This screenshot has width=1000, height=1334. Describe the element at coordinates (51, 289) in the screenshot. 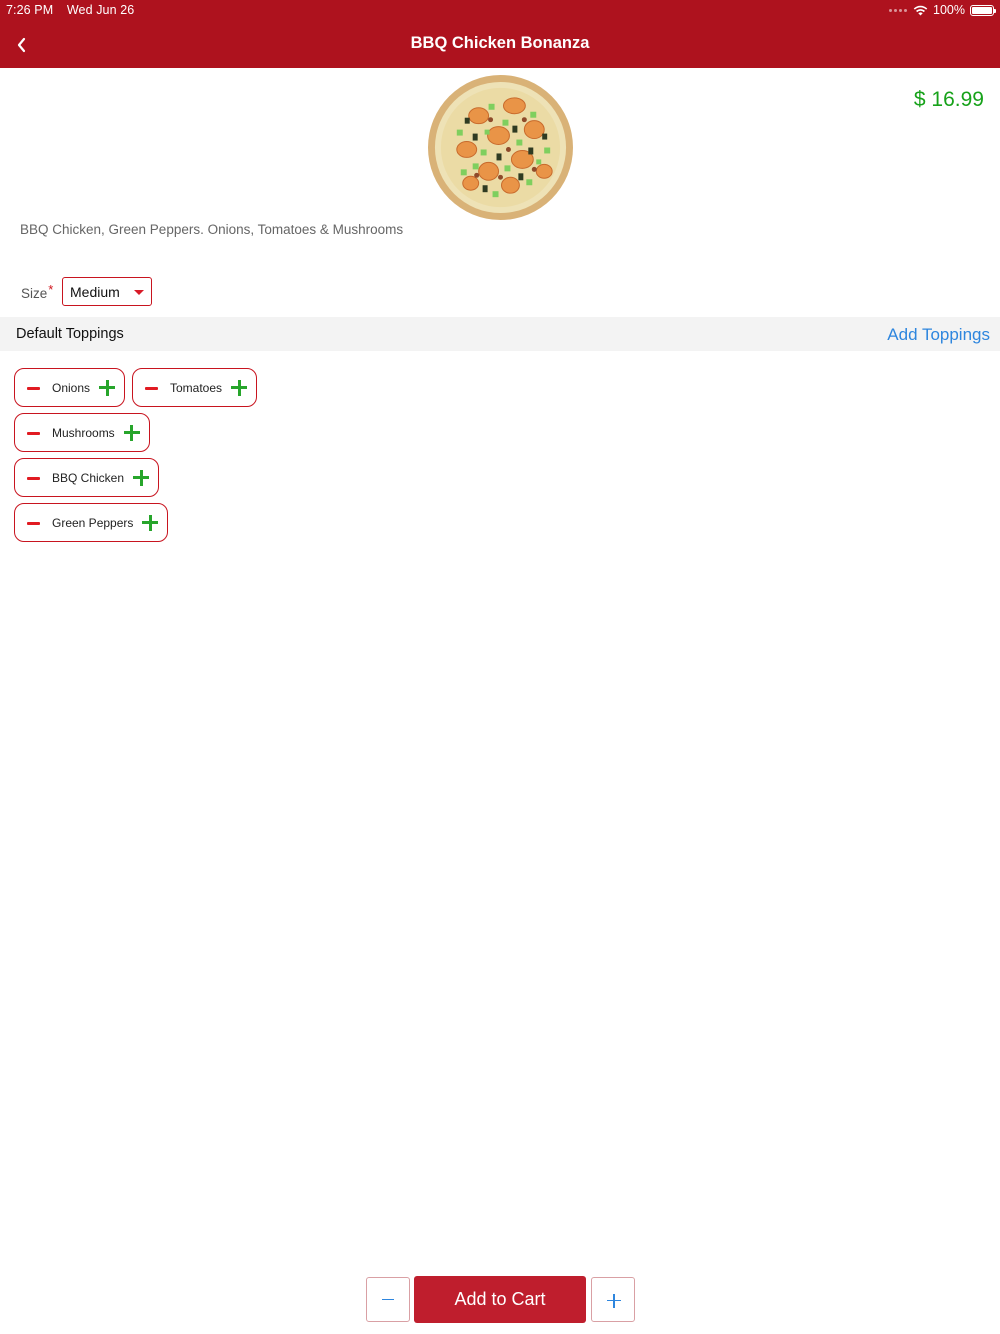

I see `required-marker: *` at that location.